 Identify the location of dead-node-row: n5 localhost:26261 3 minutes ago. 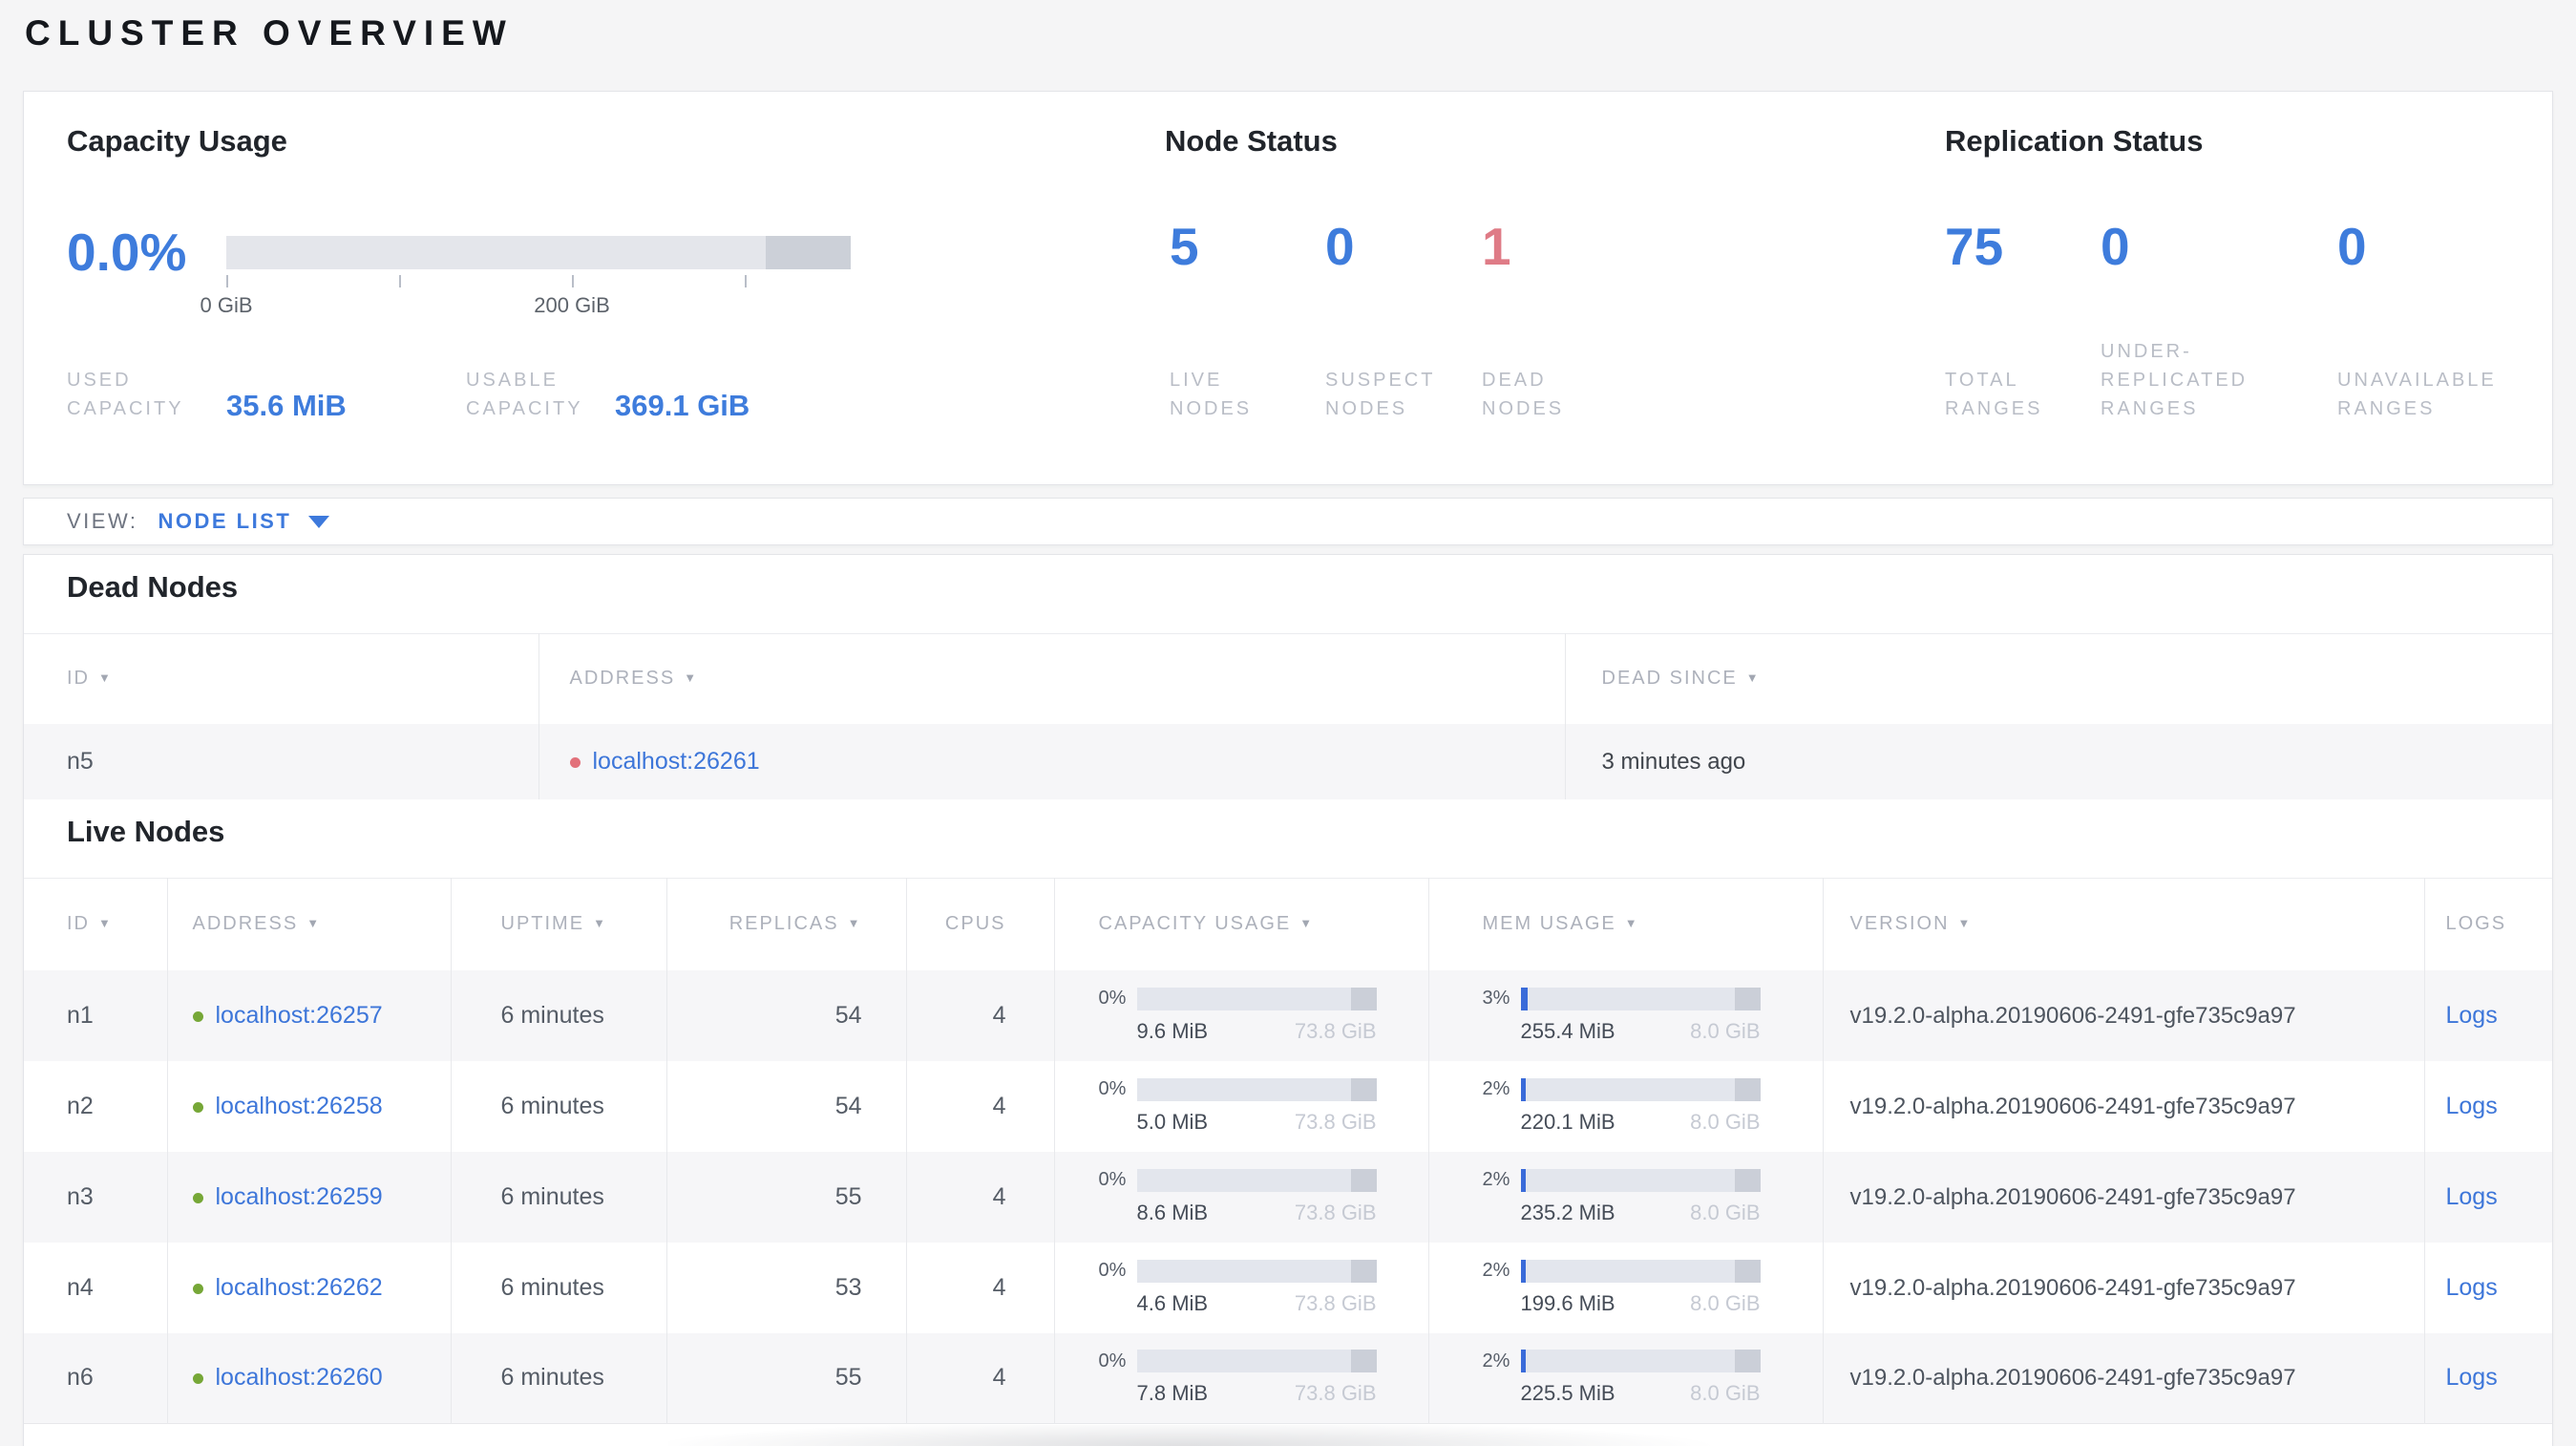
(1288, 761).